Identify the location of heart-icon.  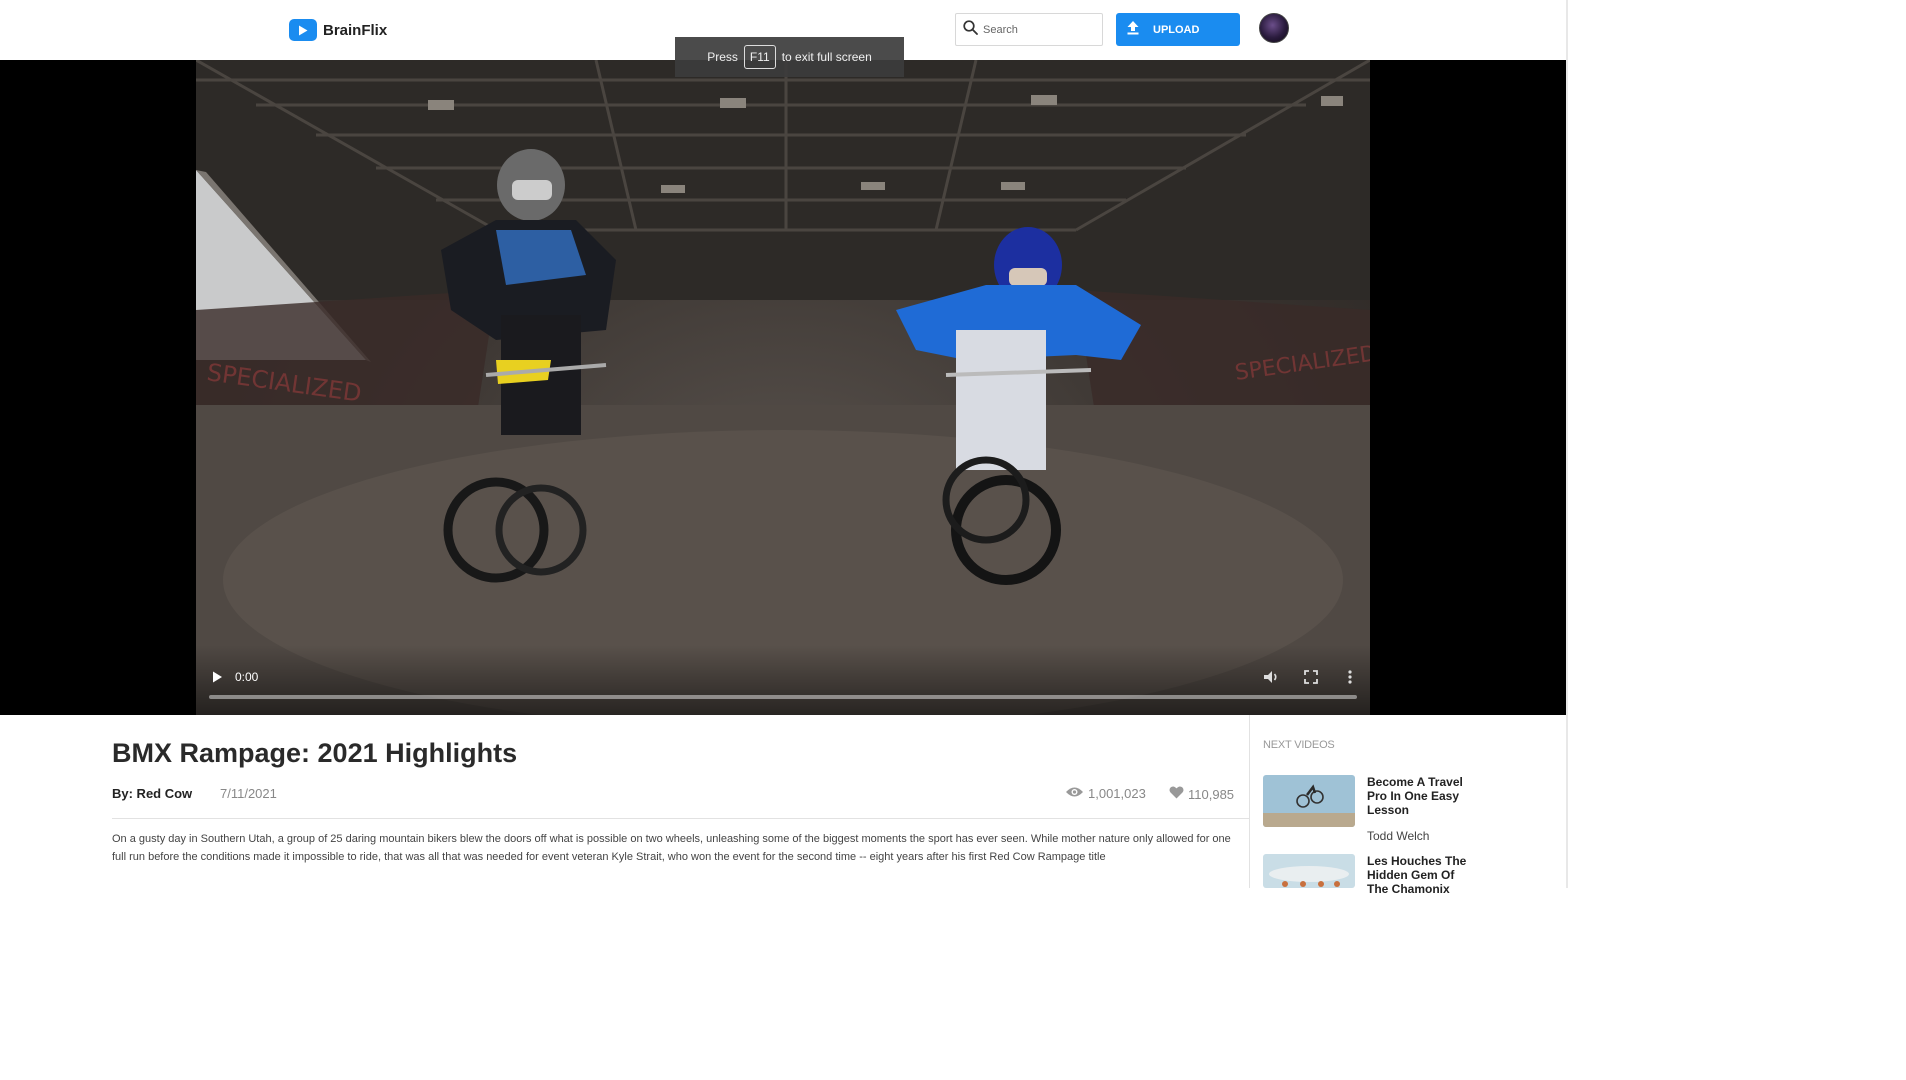
(1176, 794).